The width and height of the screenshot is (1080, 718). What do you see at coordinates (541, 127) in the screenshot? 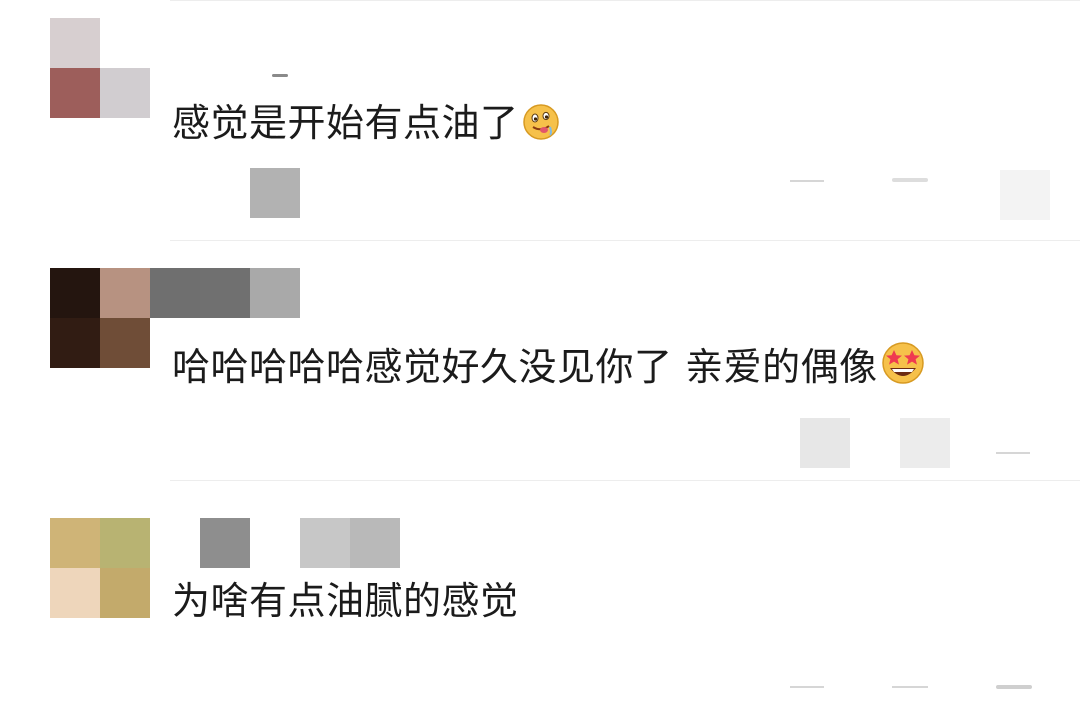
I see `drooling-face-icon` at bounding box center [541, 127].